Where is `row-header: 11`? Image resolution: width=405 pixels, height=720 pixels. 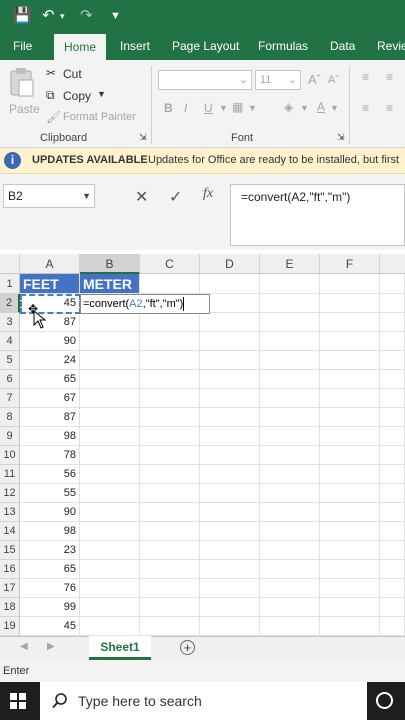 row-header: 11 is located at coordinates (10, 474).